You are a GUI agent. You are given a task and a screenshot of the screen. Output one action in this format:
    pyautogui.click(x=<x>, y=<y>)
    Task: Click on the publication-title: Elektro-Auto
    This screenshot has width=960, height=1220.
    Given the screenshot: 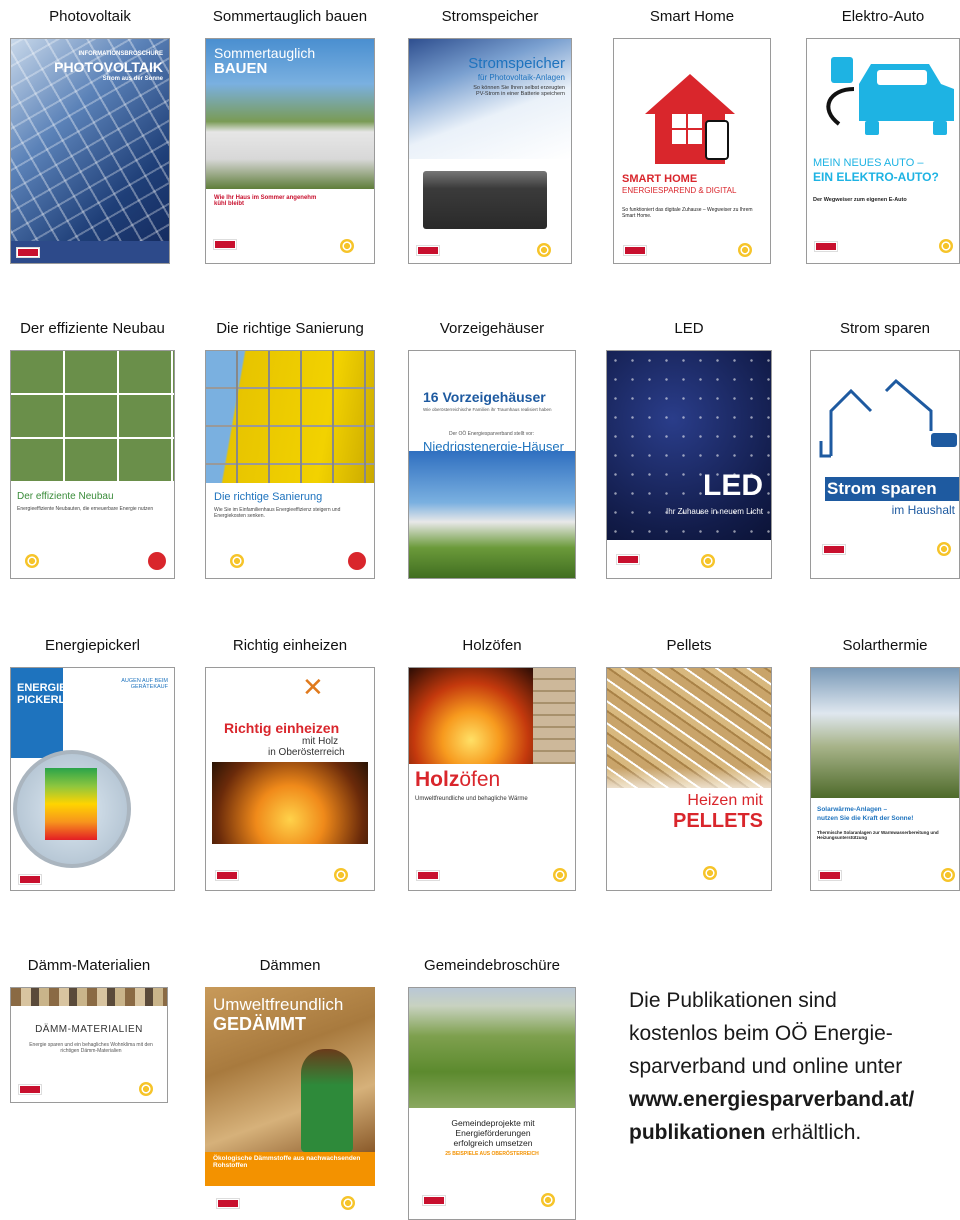 What is the action you would take?
    pyautogui.click(x=883, y=16)
    